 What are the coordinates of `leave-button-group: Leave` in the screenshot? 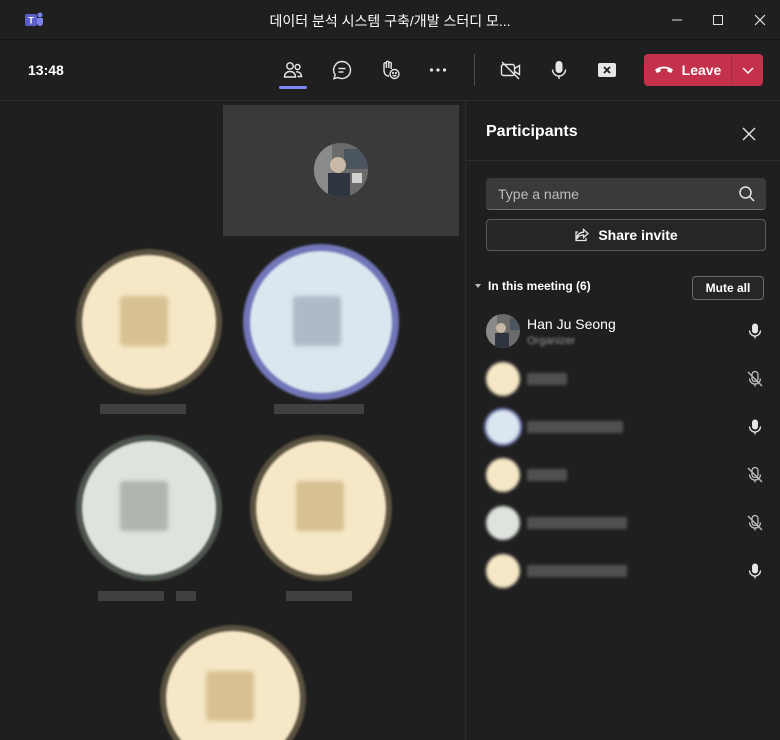 It's located at (703, 70).